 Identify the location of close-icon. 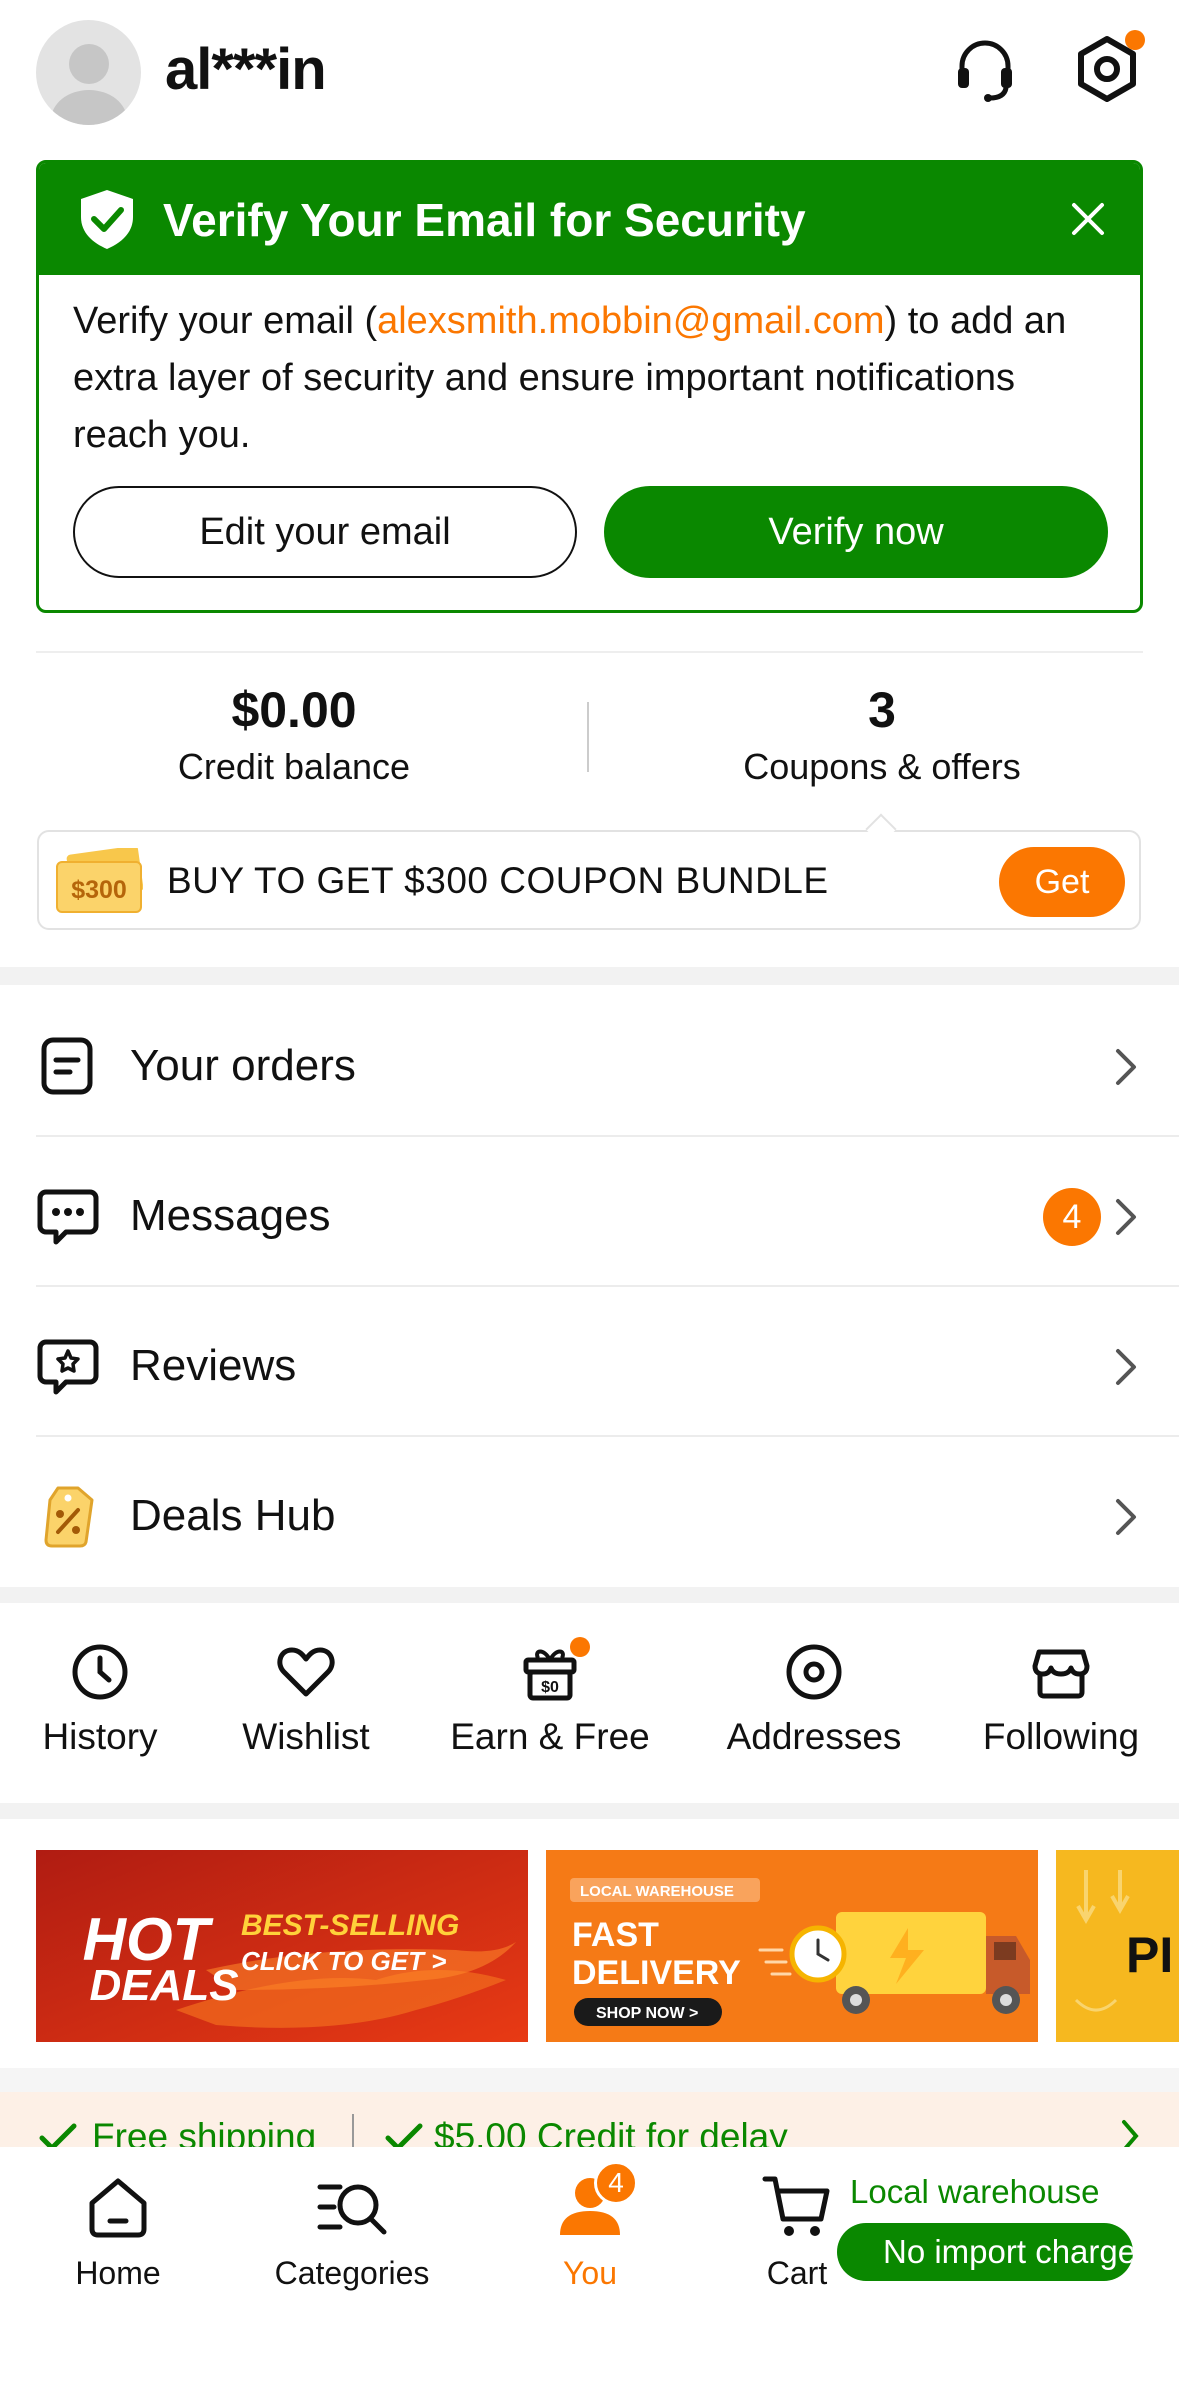
(1088, 219).